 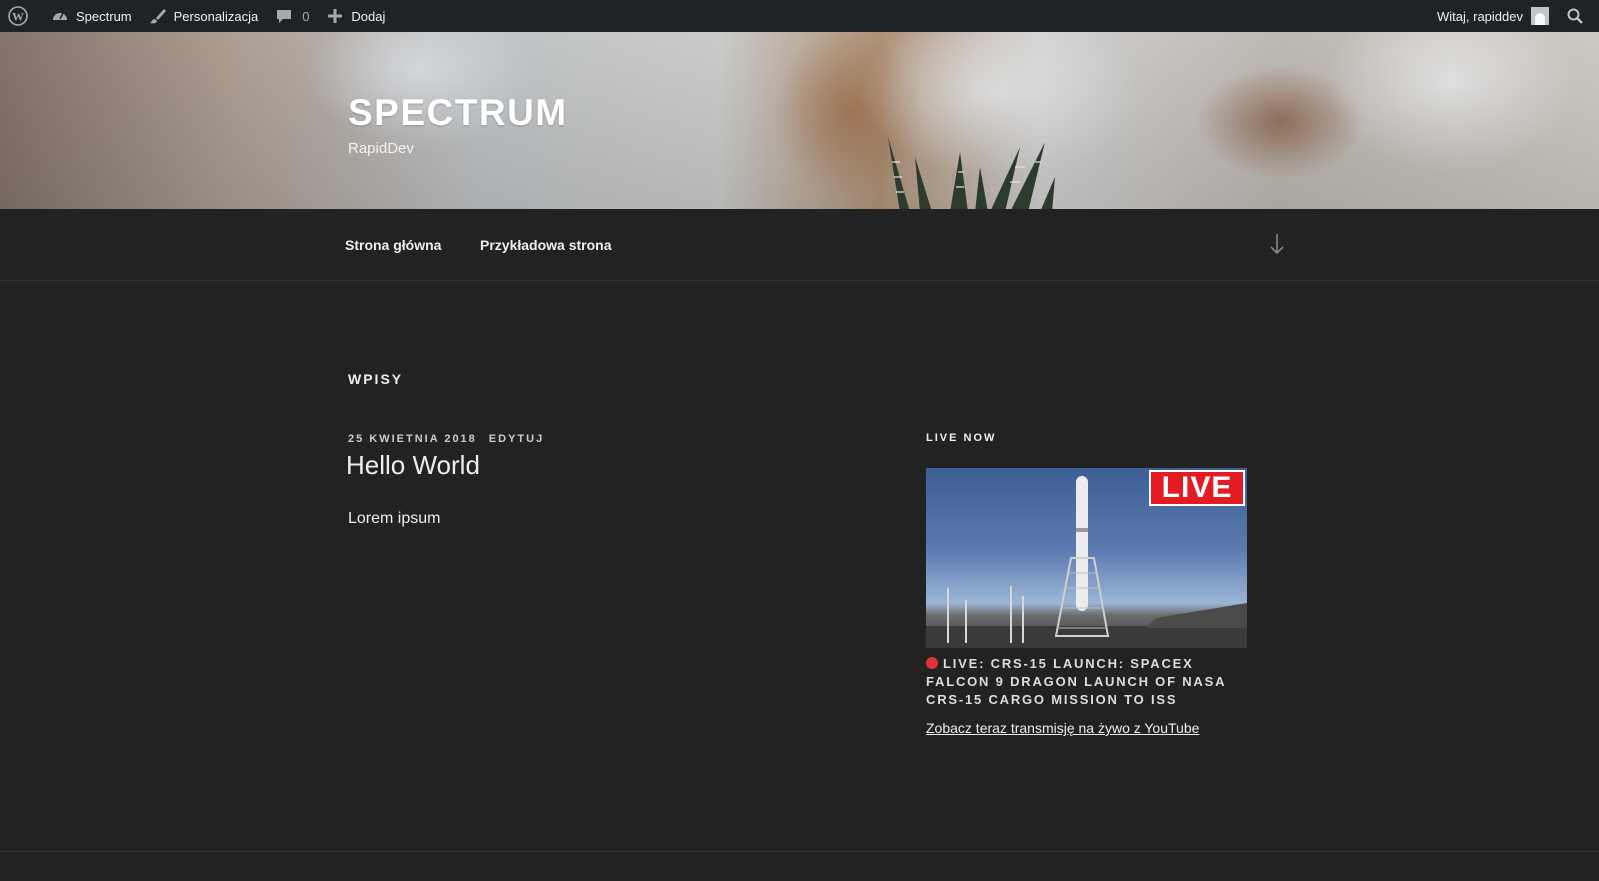 What do you see at coordinates (1197, 488) in the screenshot?
I see `live-badge: LIVE` at bounding box center [1197, 488].